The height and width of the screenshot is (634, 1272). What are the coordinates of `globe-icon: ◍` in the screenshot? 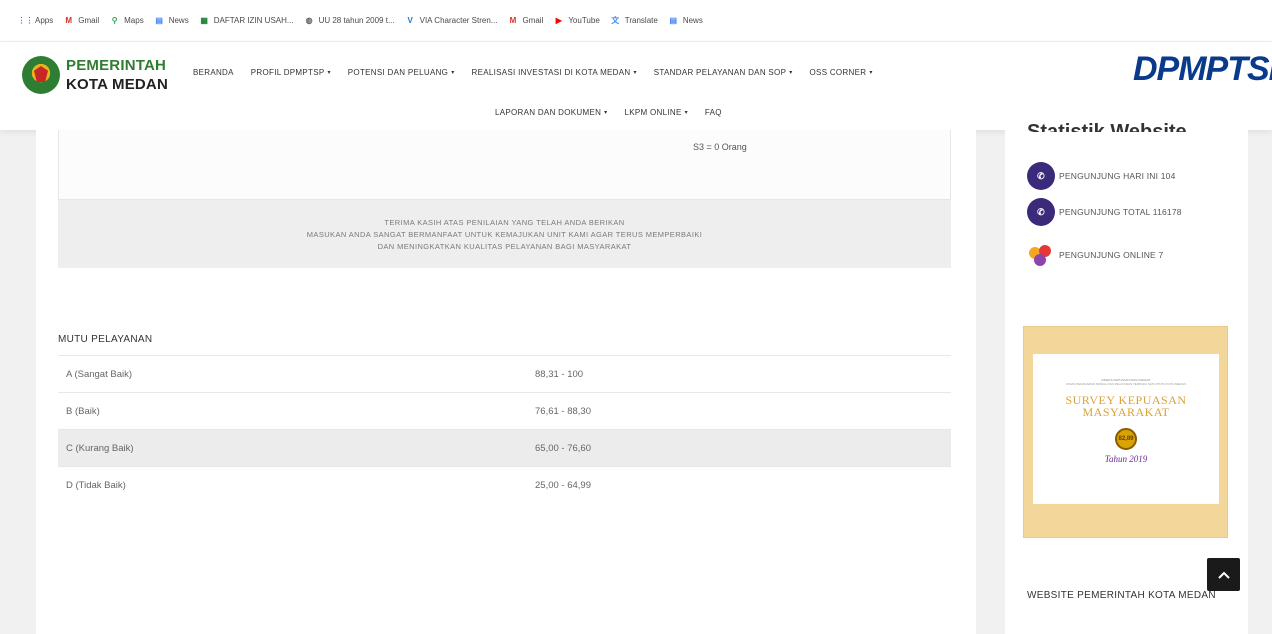 It's located at (309, 20).